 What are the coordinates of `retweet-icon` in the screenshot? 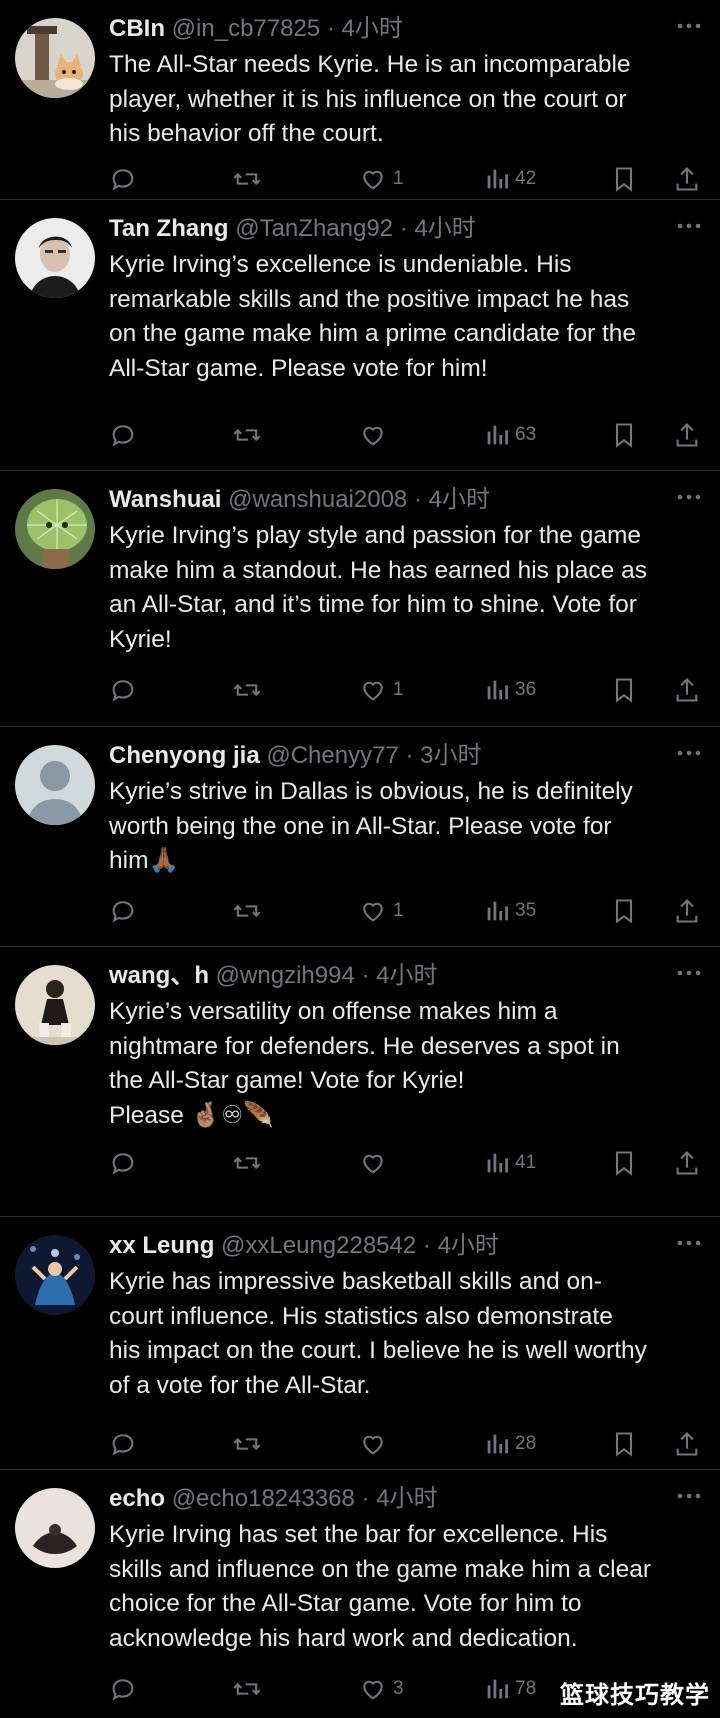 It's located at (247, 179).